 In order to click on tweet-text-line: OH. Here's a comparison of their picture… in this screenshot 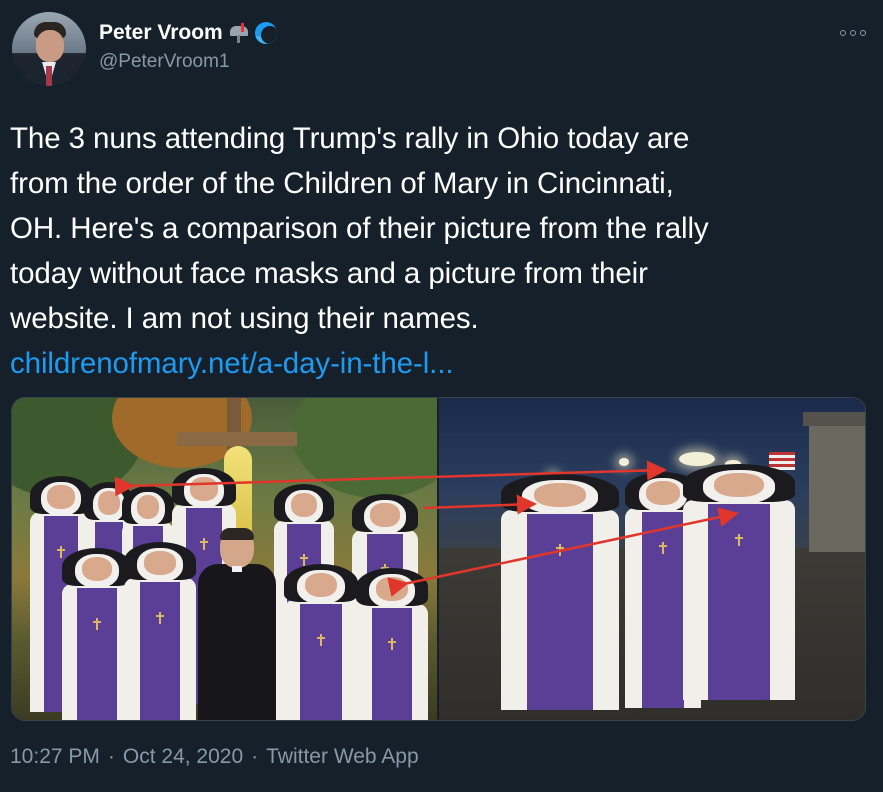, I will do `click(359, 228)`.